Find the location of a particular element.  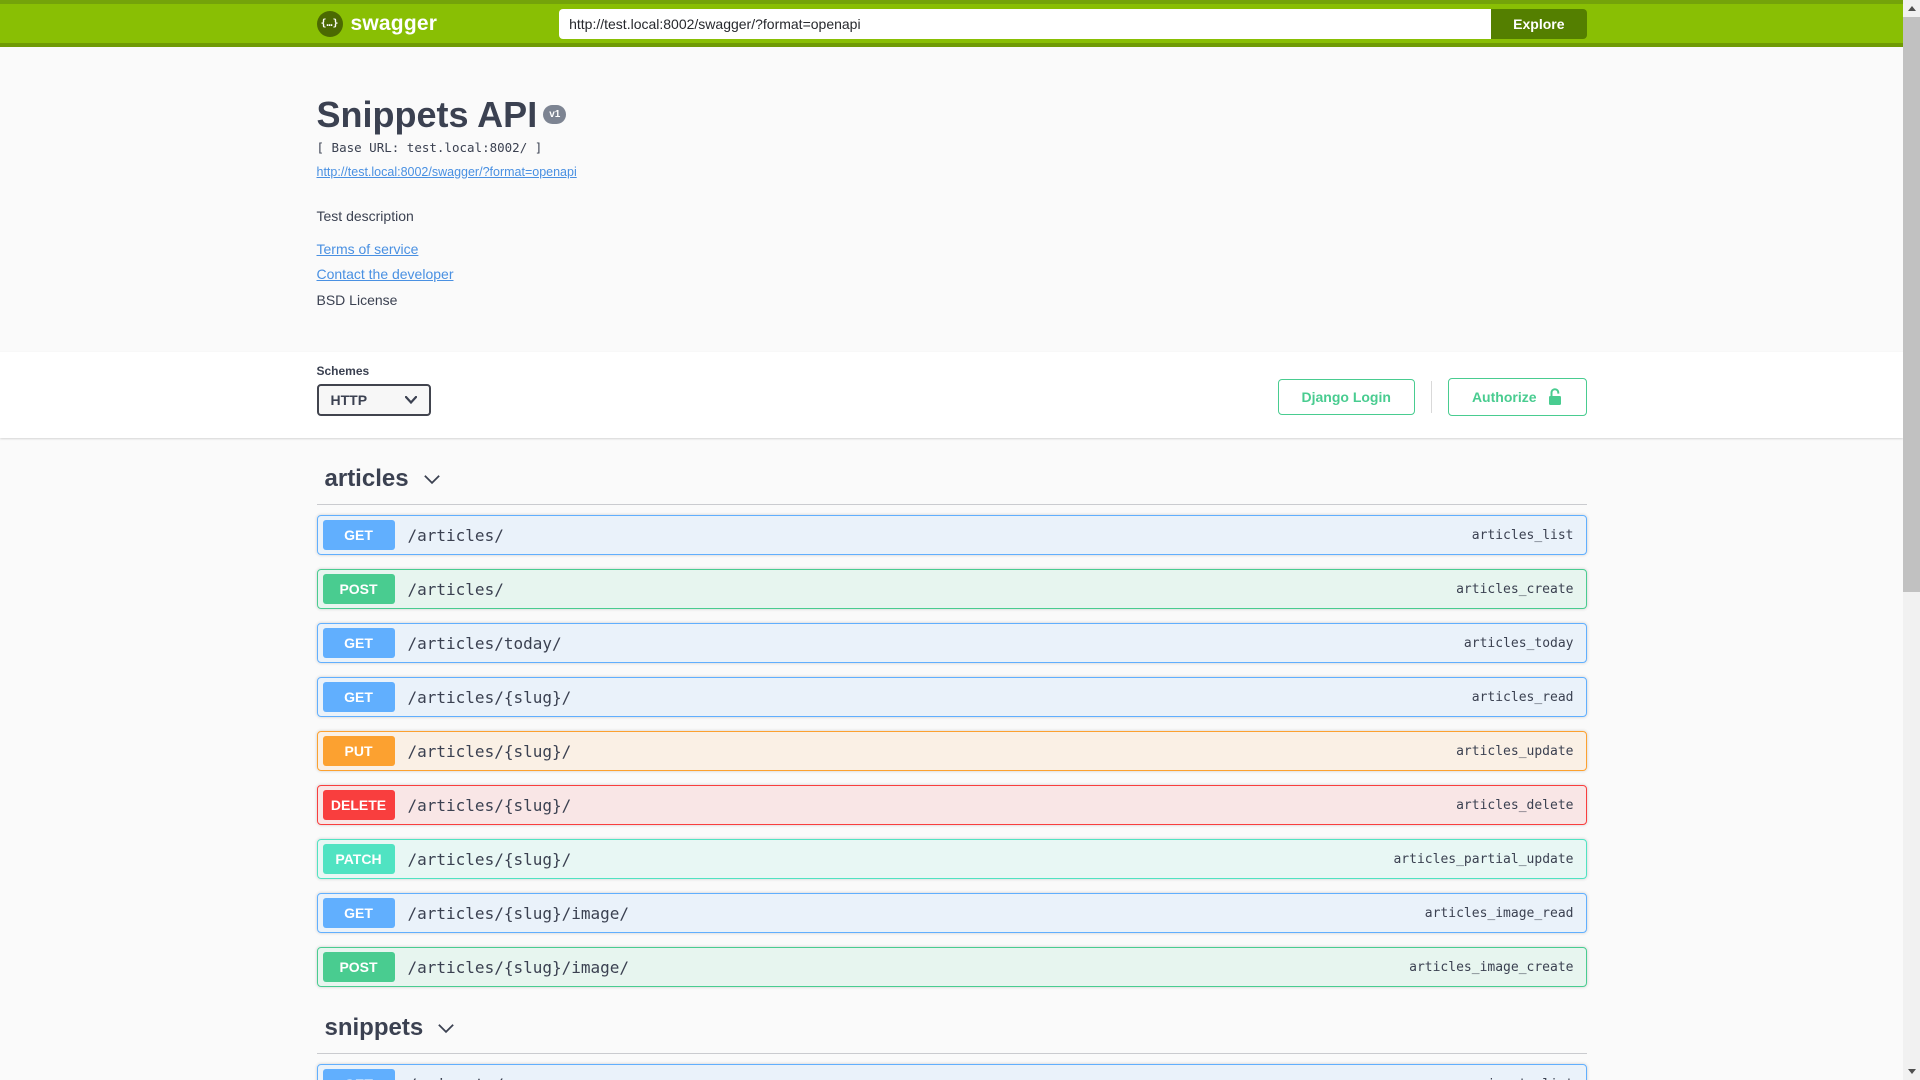

operation-id: articles_image_read is located at coordinates (1499, 913).